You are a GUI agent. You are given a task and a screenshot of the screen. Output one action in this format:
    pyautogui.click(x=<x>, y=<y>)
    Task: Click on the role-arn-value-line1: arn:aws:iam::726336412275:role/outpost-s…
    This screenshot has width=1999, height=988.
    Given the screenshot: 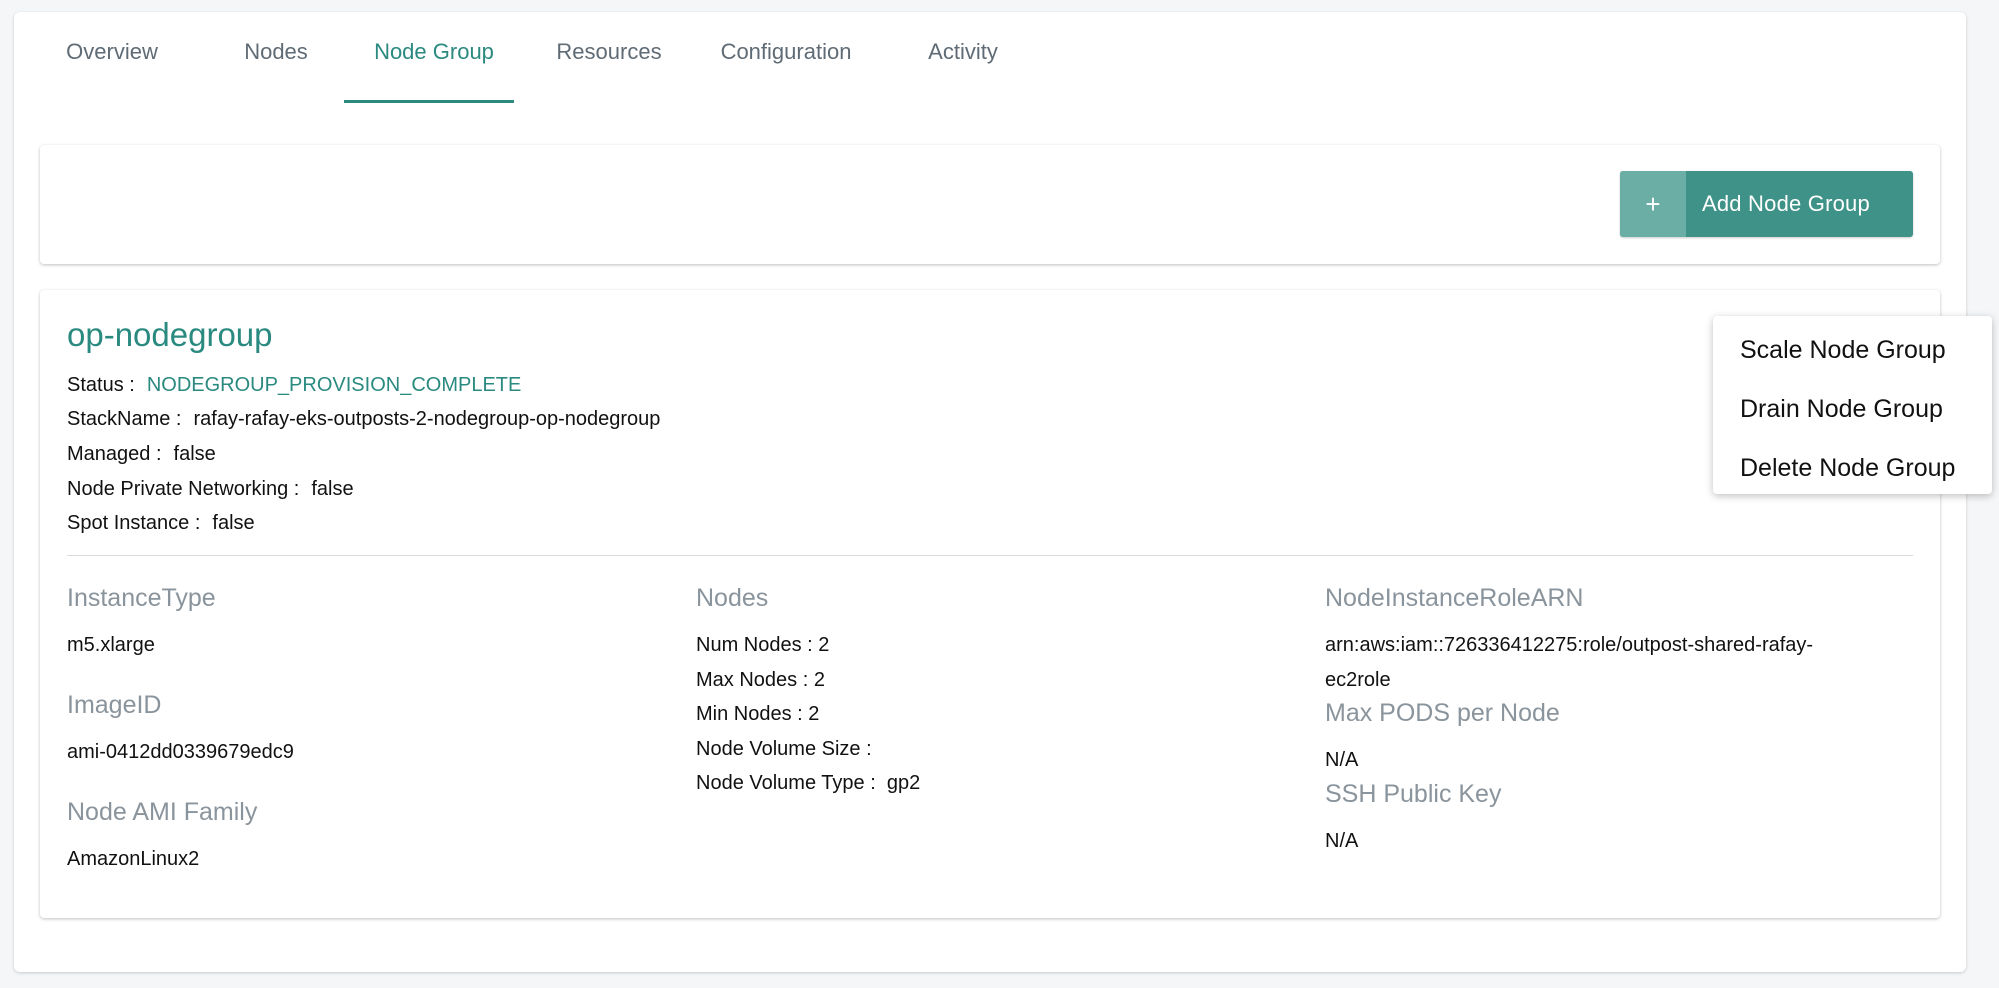 What is the action you would take?
    pyautogui.click(x=1569, y=645)
    